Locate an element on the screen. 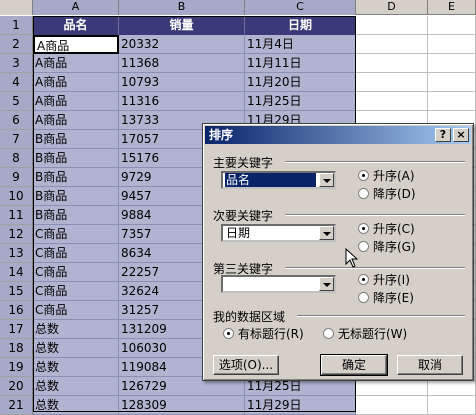 This screenshot has width=476, height=415. close-button: × is located at coordinates (461, 135).